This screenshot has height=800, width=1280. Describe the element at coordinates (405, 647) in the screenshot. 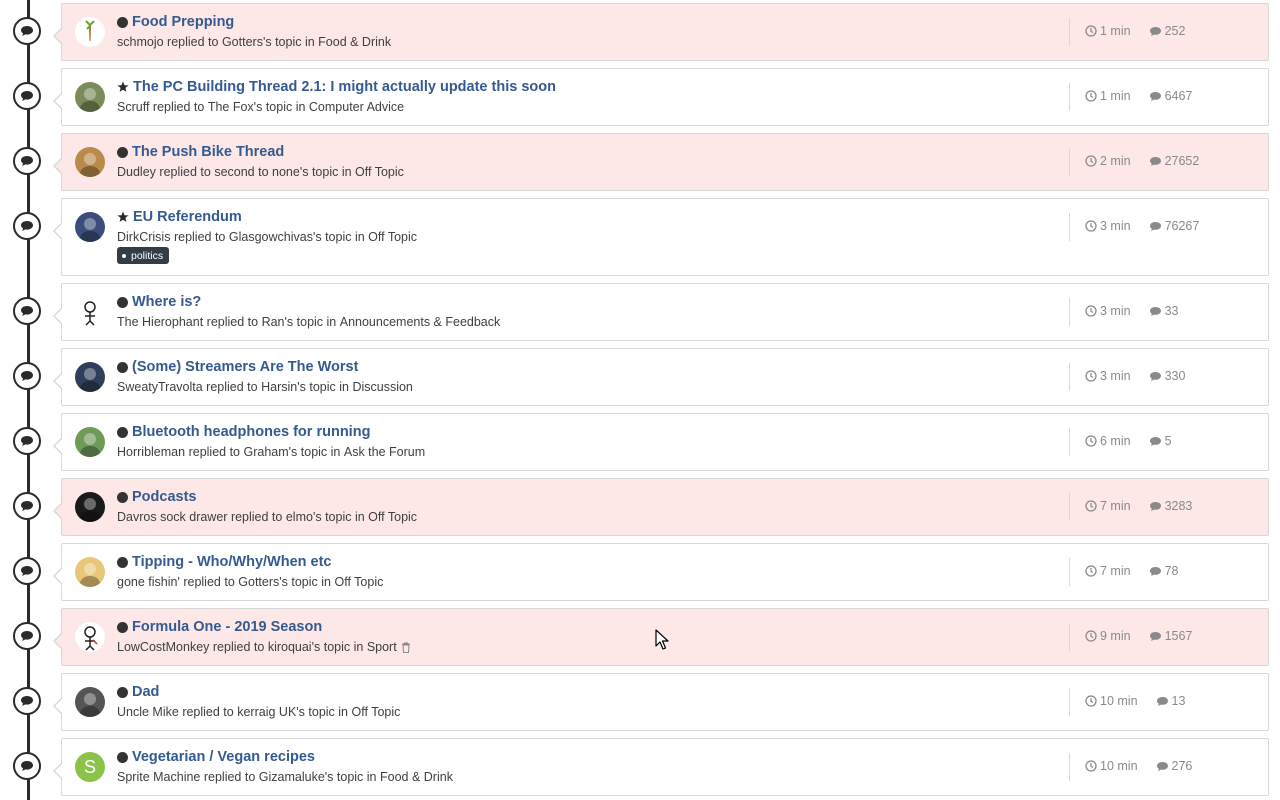

I see `trash-icon` at that location.